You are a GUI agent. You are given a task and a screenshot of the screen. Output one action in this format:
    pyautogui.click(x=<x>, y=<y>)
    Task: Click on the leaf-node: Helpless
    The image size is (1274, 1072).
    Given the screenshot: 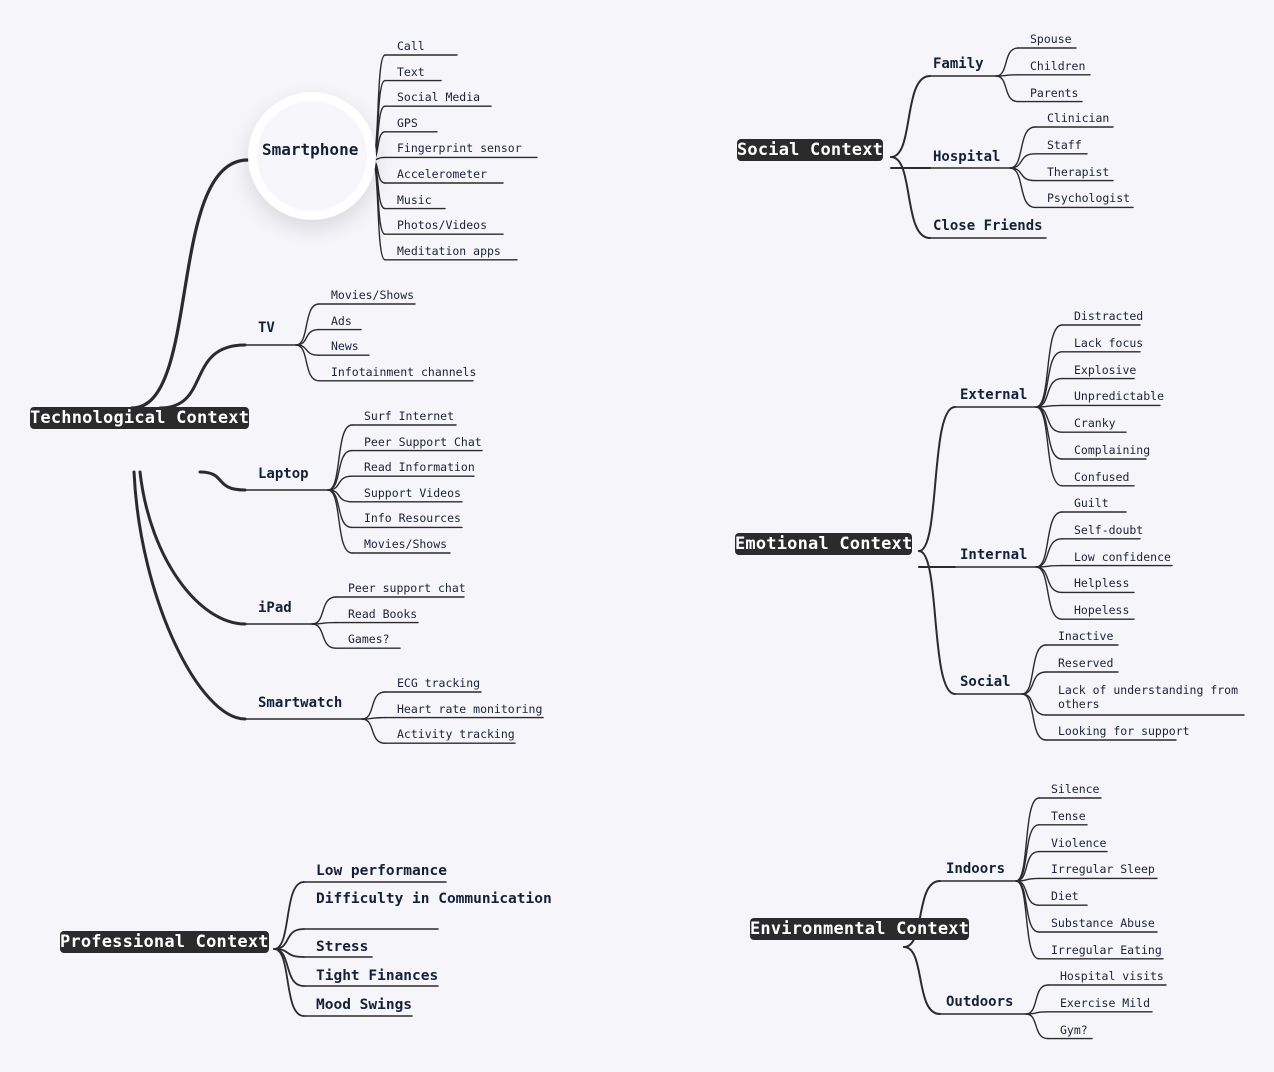 What is the action you would take?
    pyautogui.click(x=1101, y=583)
    